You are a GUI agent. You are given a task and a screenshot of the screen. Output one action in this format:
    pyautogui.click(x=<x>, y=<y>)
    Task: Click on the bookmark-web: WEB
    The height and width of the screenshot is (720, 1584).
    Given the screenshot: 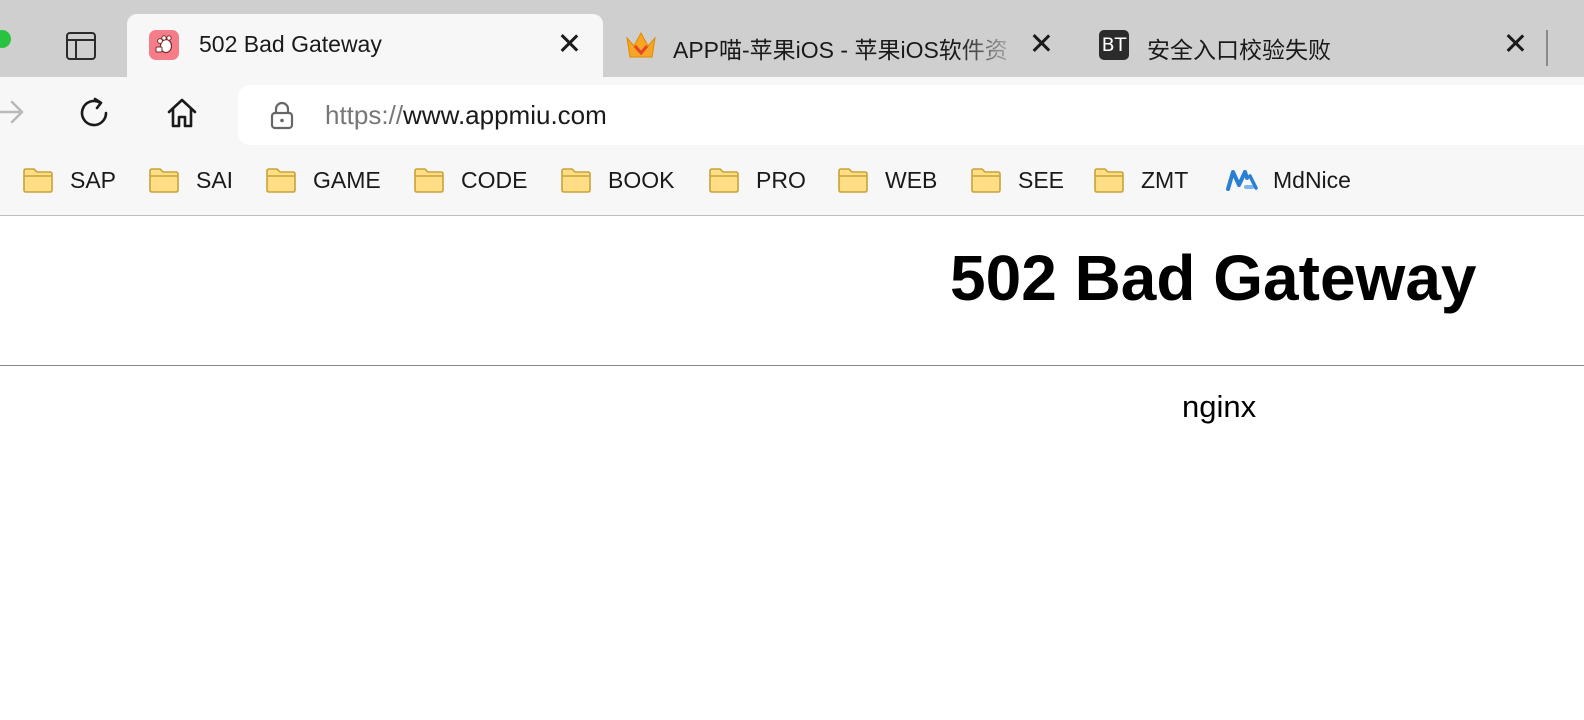 What is the action you would take?
    pyautogui.click(x=887, y=180)
    